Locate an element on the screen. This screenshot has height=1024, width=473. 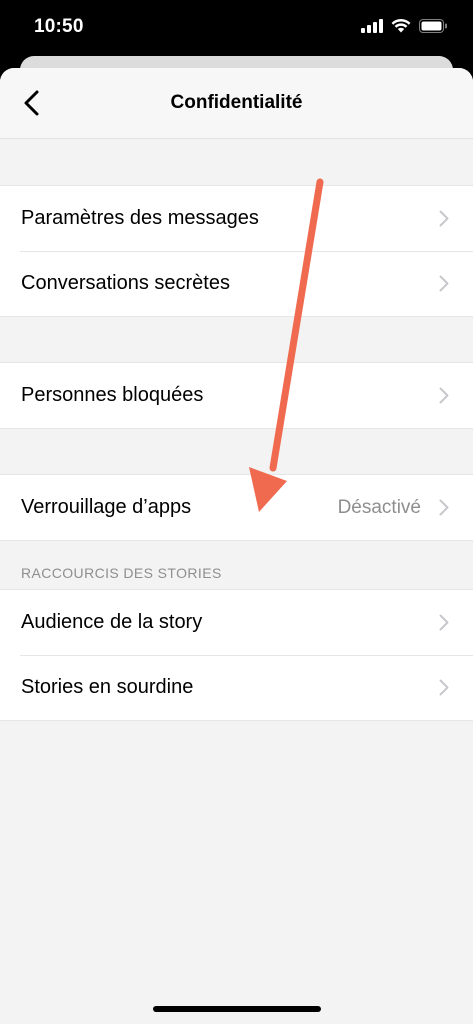
stories-group: Audience de la story Stories en sourdine is located at coordinates (236, 655).